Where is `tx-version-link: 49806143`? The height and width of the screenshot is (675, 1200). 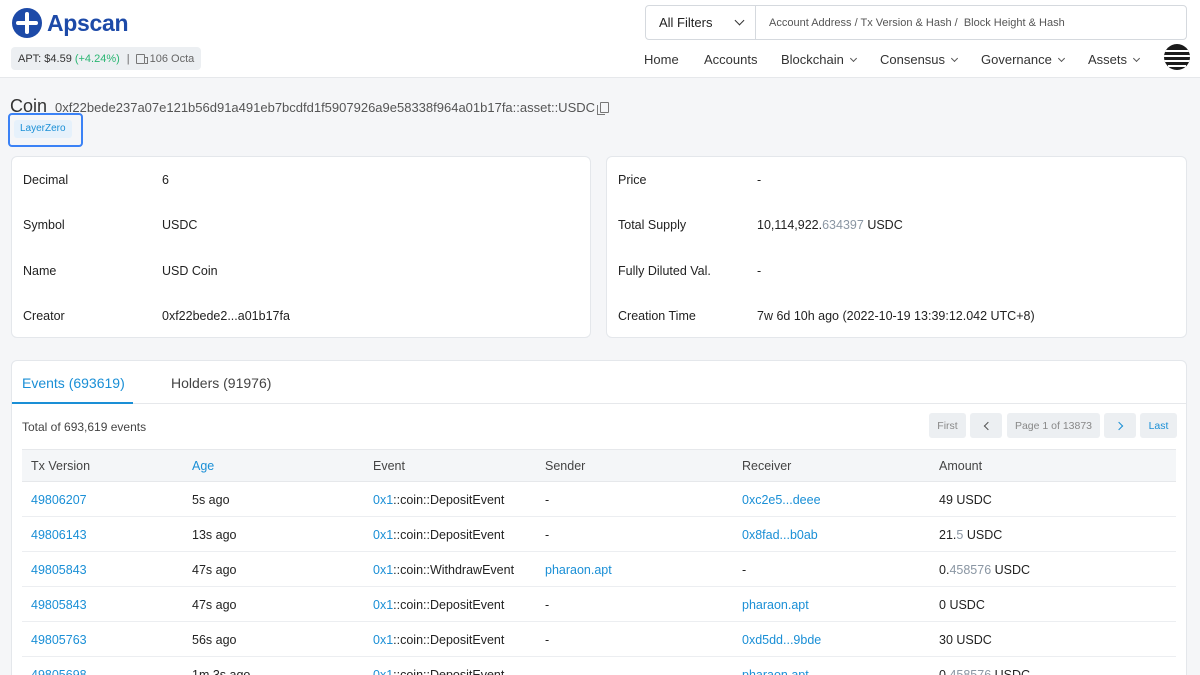 tx-version-link: 49806143 is located at coordinates (59, 535).